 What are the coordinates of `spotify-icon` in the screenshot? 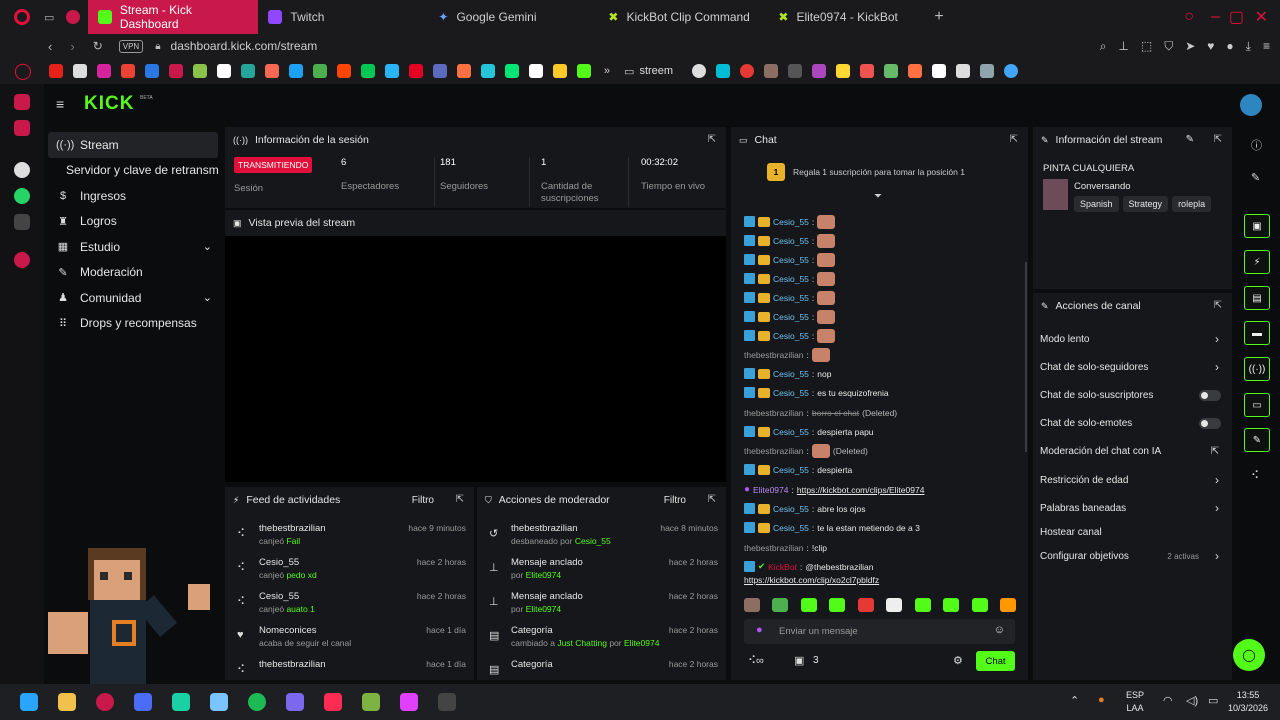 It's located at (257, 702).